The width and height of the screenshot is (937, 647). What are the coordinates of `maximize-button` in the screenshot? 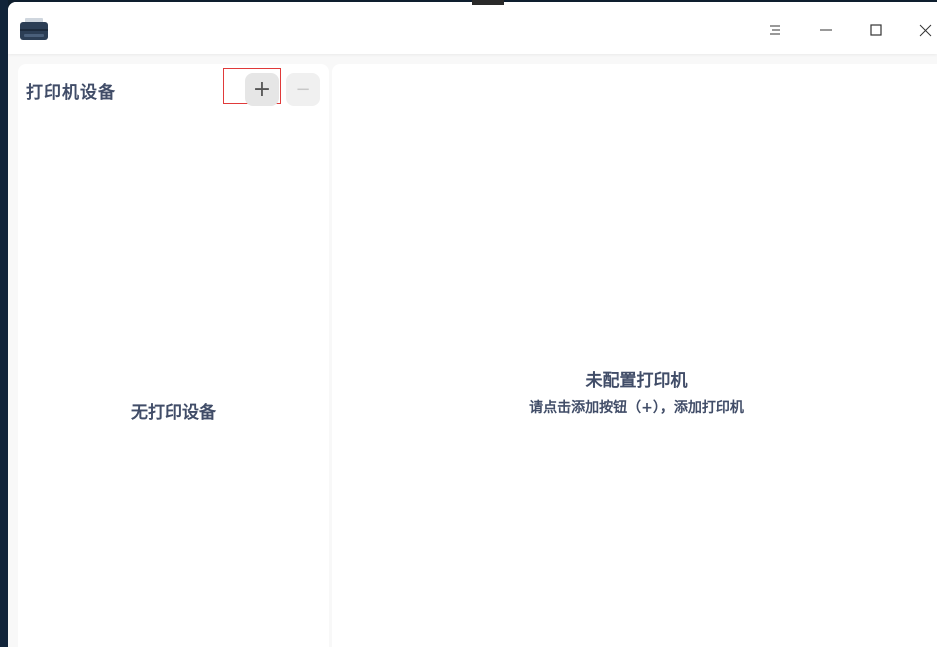 It's located at (876, 30).